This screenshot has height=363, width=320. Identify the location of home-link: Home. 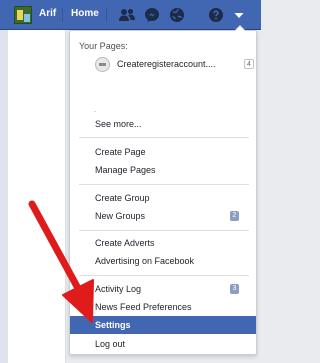
(85, 13).